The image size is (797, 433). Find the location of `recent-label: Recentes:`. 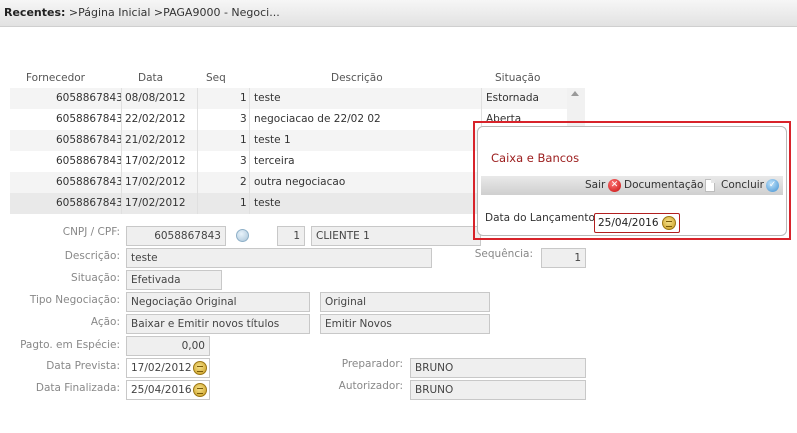

recent-label: Recentes: is located at coordinates (35, 12).